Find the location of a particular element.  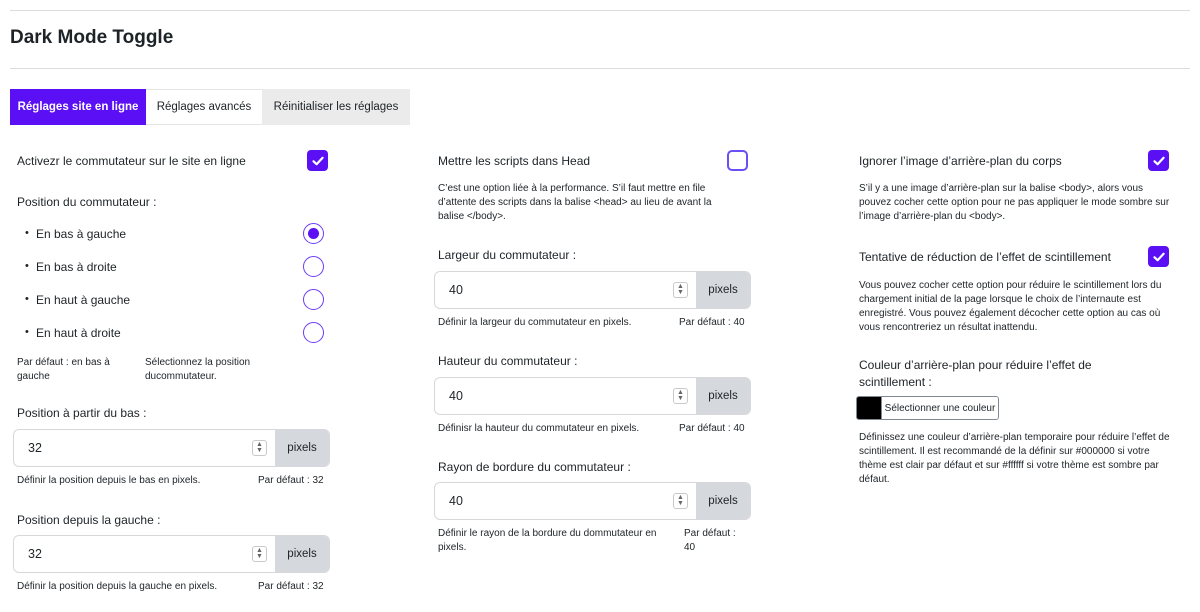

ignore-body-bg-checkbox is located at coordinates (1158, 160).